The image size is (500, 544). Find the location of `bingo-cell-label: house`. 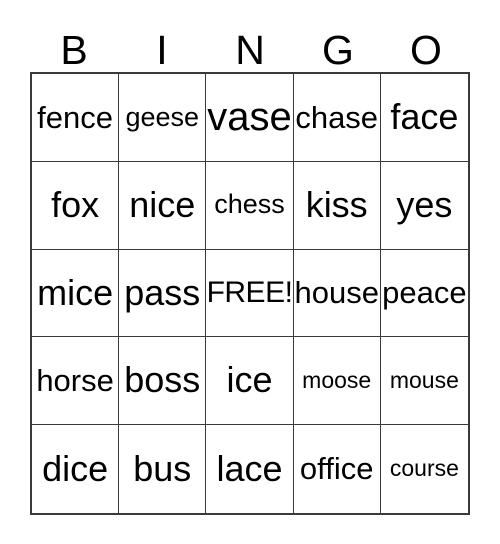

bingo-cell-label: house is located at coordinates (336, 293).